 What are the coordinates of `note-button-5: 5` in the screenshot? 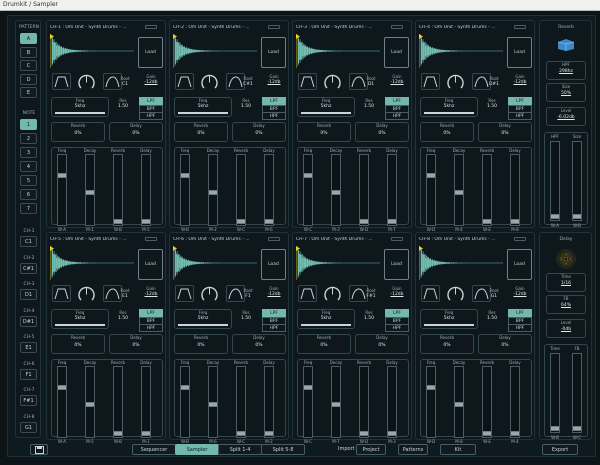 It's located at (28, 180).